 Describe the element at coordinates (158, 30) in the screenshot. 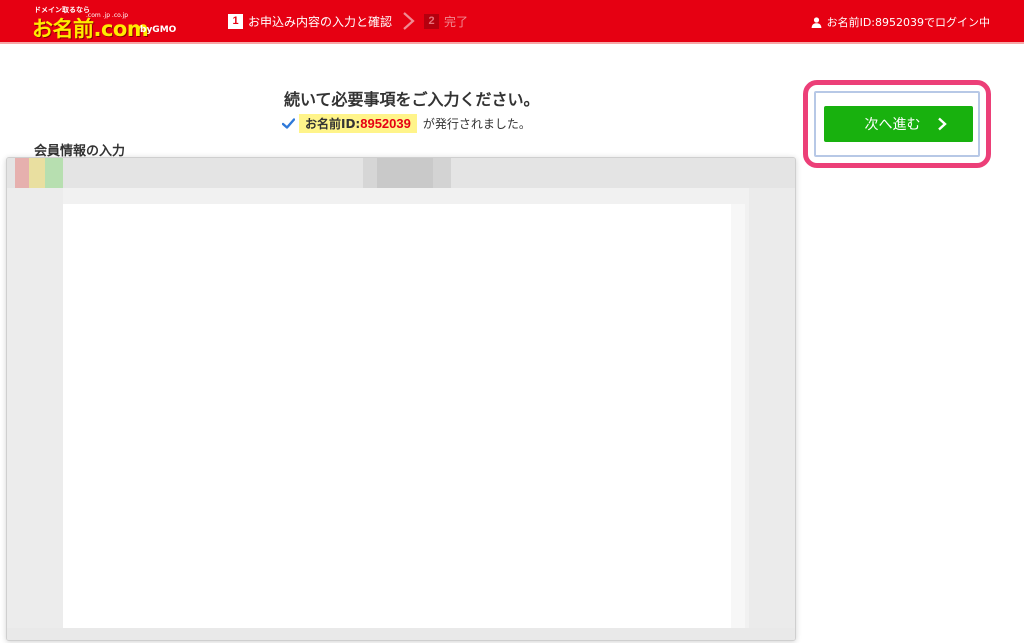

I see `logo-company: byGMO` at that location.